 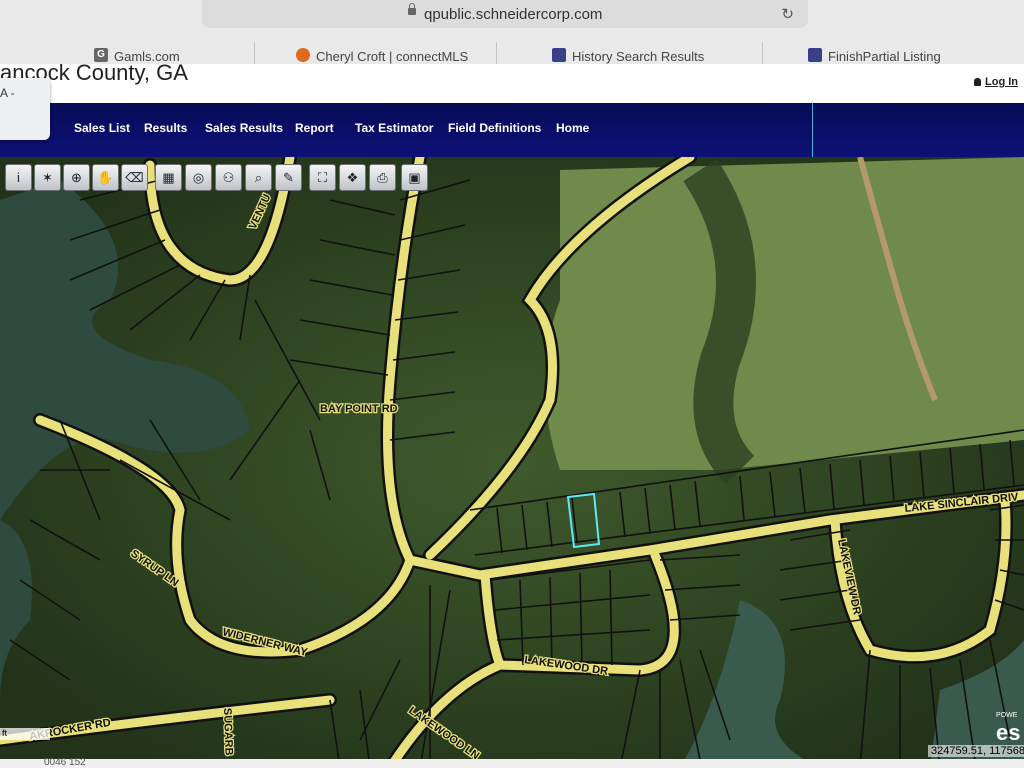 I want to click on eraser-icon: ⌫, so click(x=134, y=177).